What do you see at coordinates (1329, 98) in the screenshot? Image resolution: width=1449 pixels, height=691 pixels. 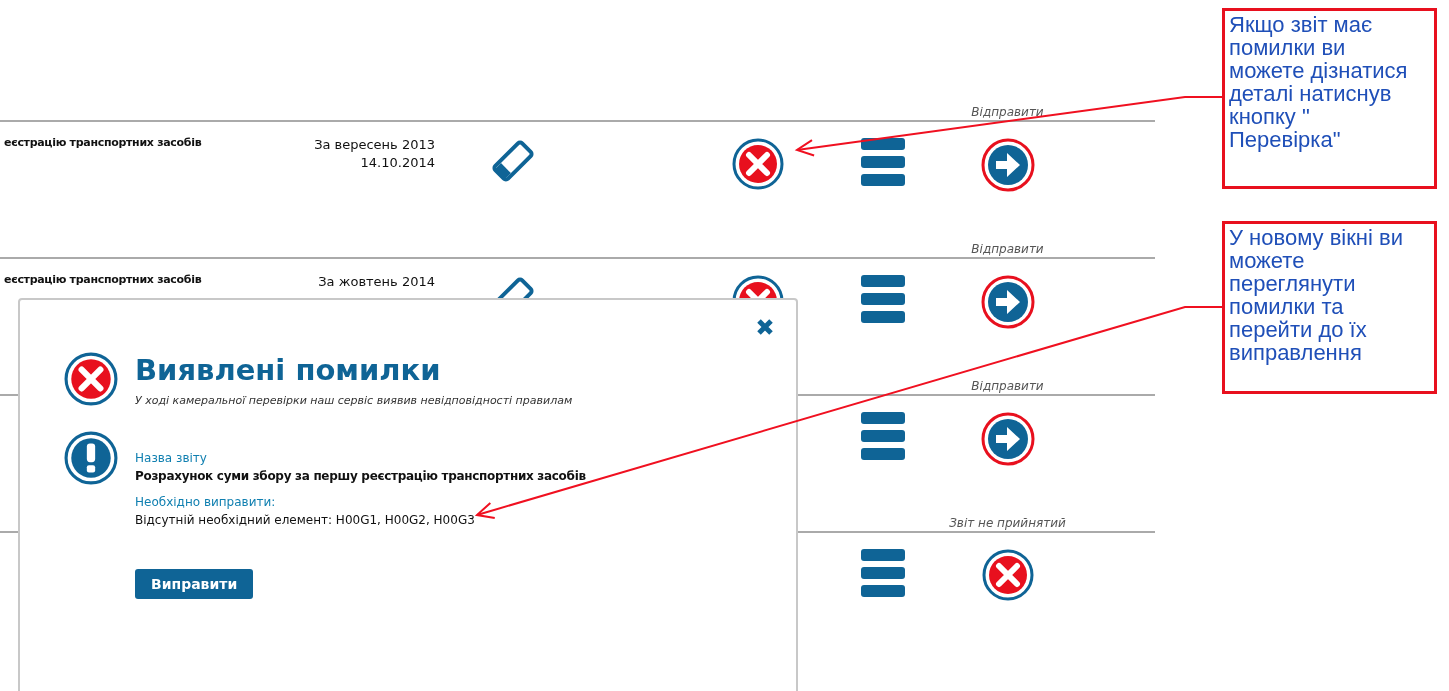 I see `annotation-note: Якщо звіт має помилки ви можете дізнатися деталі натиснув кнопку " Перевірка"` at bounding box center [1329, 98].